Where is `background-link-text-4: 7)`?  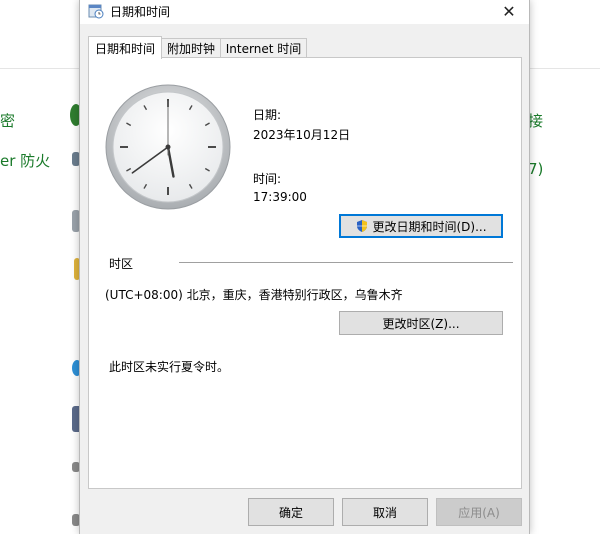
background-link-text-4: 7) is located at coordinates (535, 169).